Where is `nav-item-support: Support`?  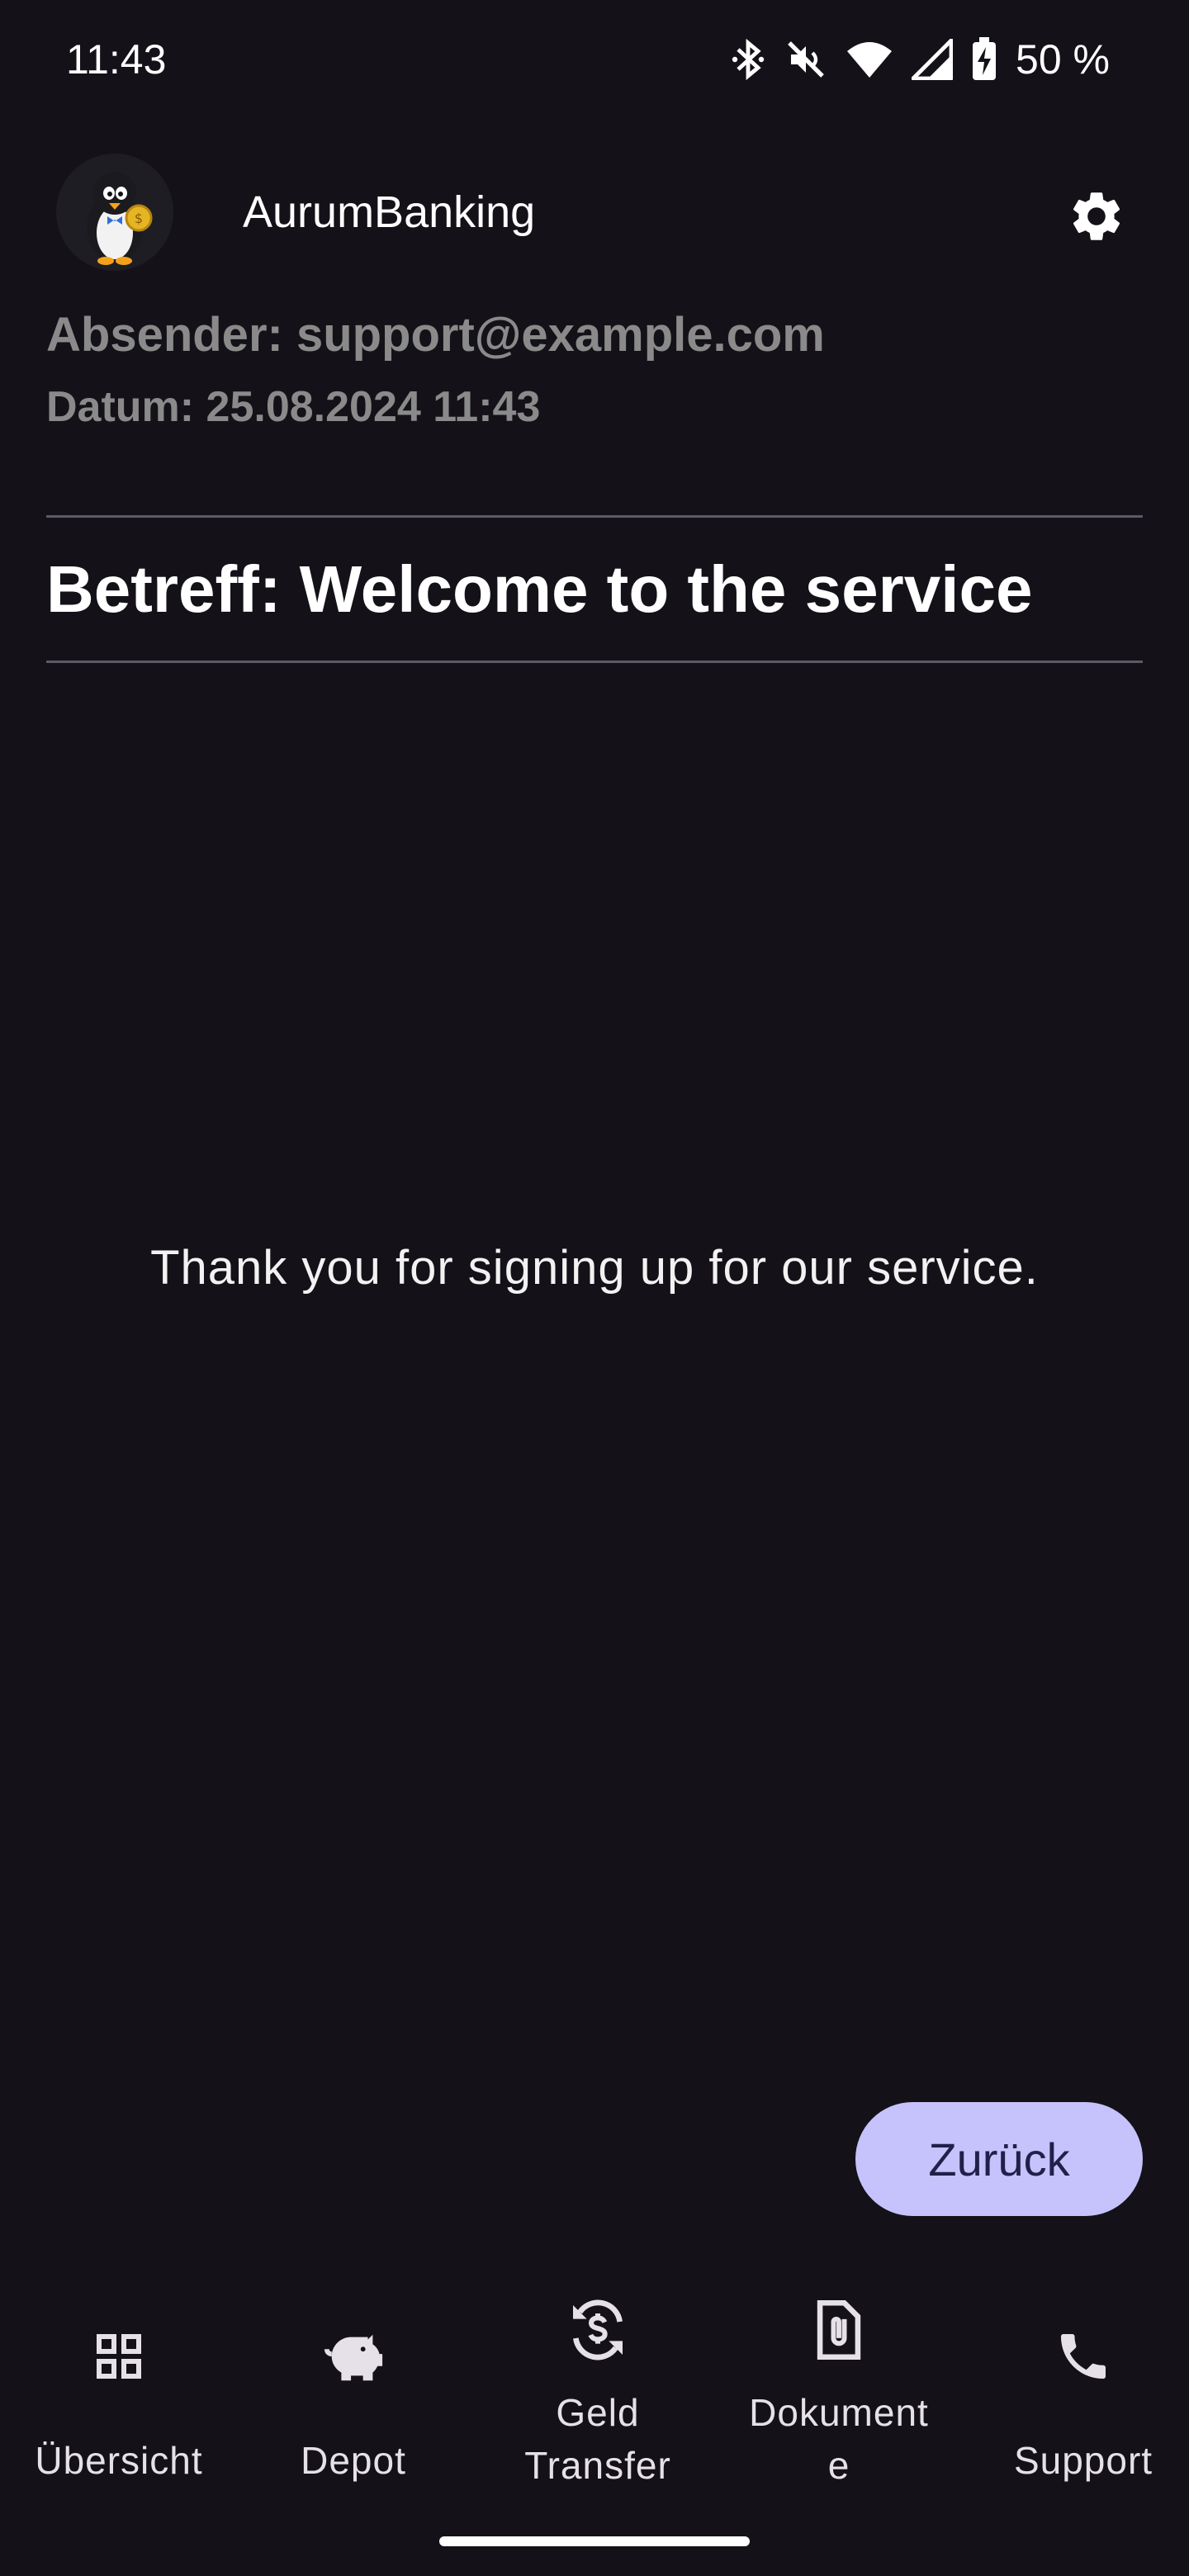 nav-item-support: Support is located at coordinates (1076, 2386).